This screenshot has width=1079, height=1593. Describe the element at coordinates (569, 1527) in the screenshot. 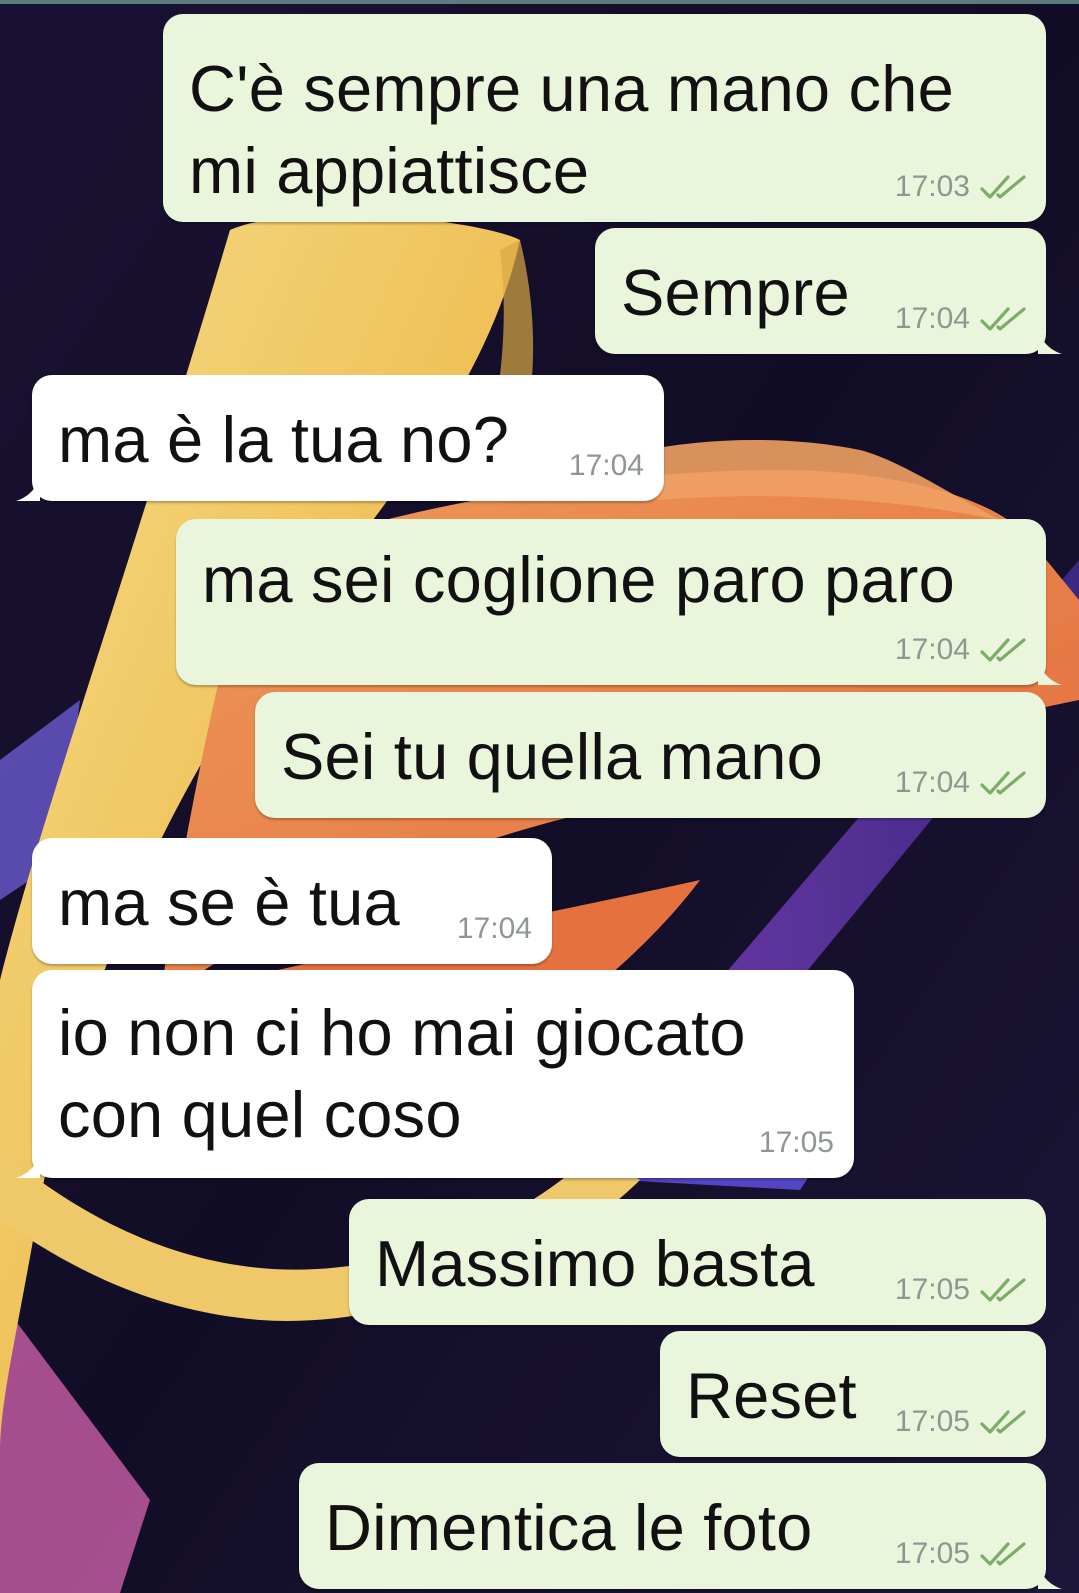

I see `message-text: Dimentica le foto` at that location.